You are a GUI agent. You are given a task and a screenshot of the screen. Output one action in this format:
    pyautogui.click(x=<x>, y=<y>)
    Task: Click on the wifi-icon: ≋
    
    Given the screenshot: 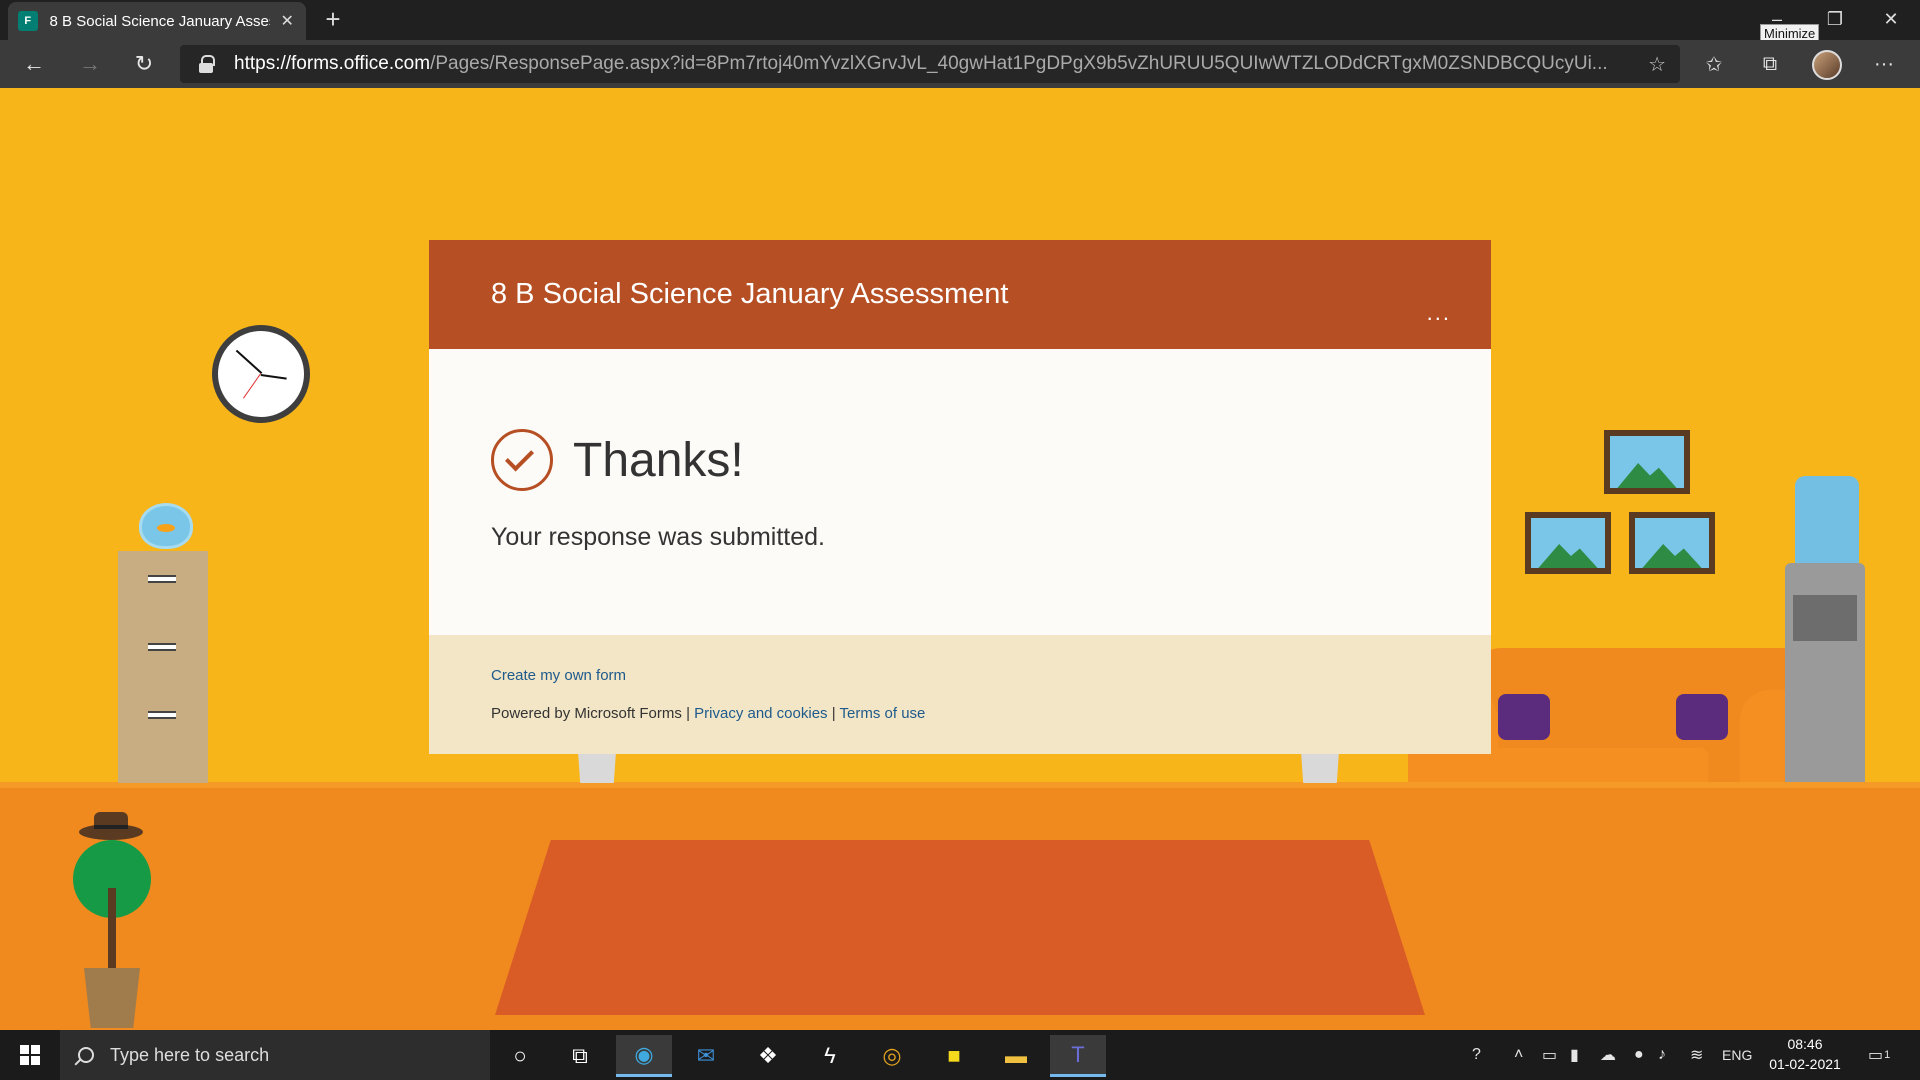 What is the action you would take?
    pyautogui.click(x=1696, y=1055)
    